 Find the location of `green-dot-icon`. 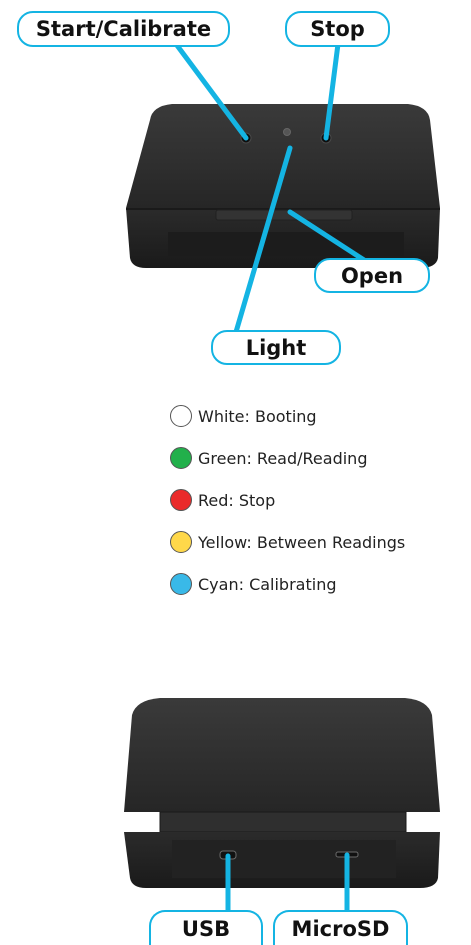

green-dot-icon is located at coordinates (181, 458).